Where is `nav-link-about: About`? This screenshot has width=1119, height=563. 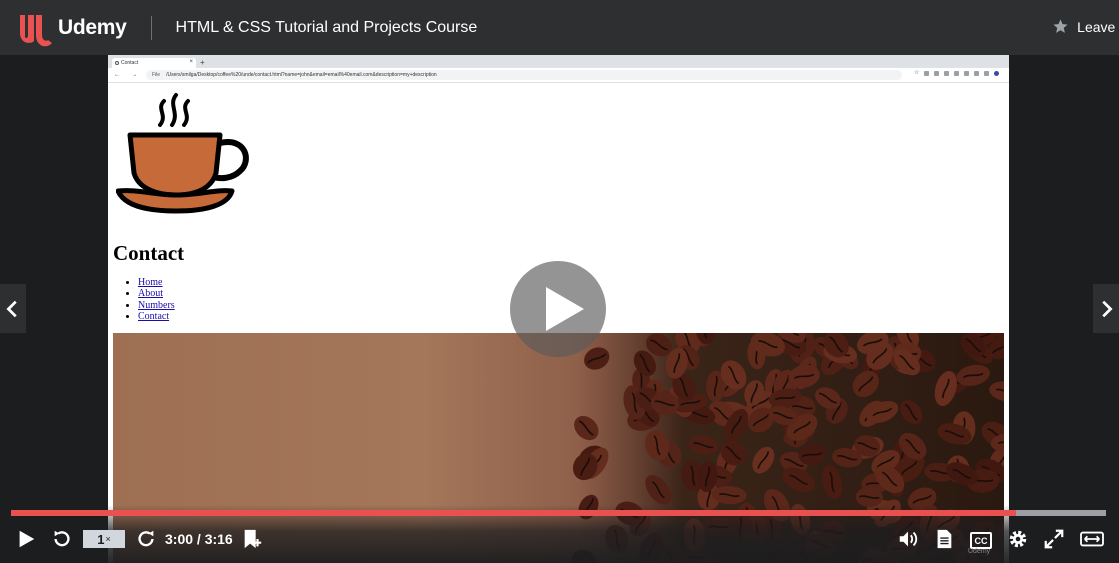
nav-link-about: About is located at coordinates (150, 294).